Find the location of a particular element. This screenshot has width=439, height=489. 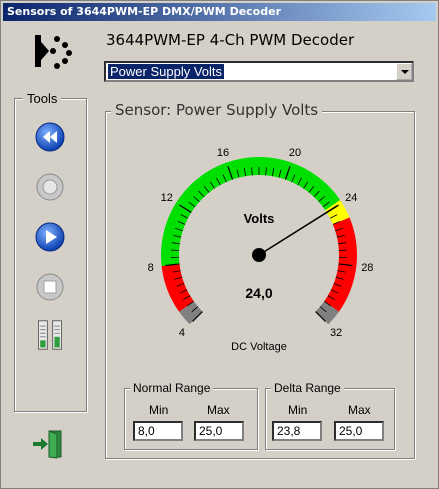

exit-door-icon is located at coordinates (49, 444).